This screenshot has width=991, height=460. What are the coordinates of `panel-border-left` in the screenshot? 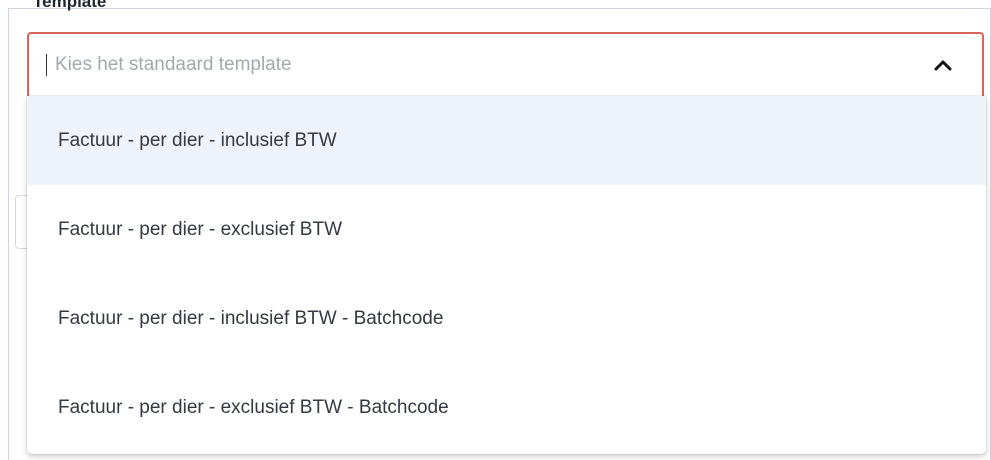 It's located at (8, 234).